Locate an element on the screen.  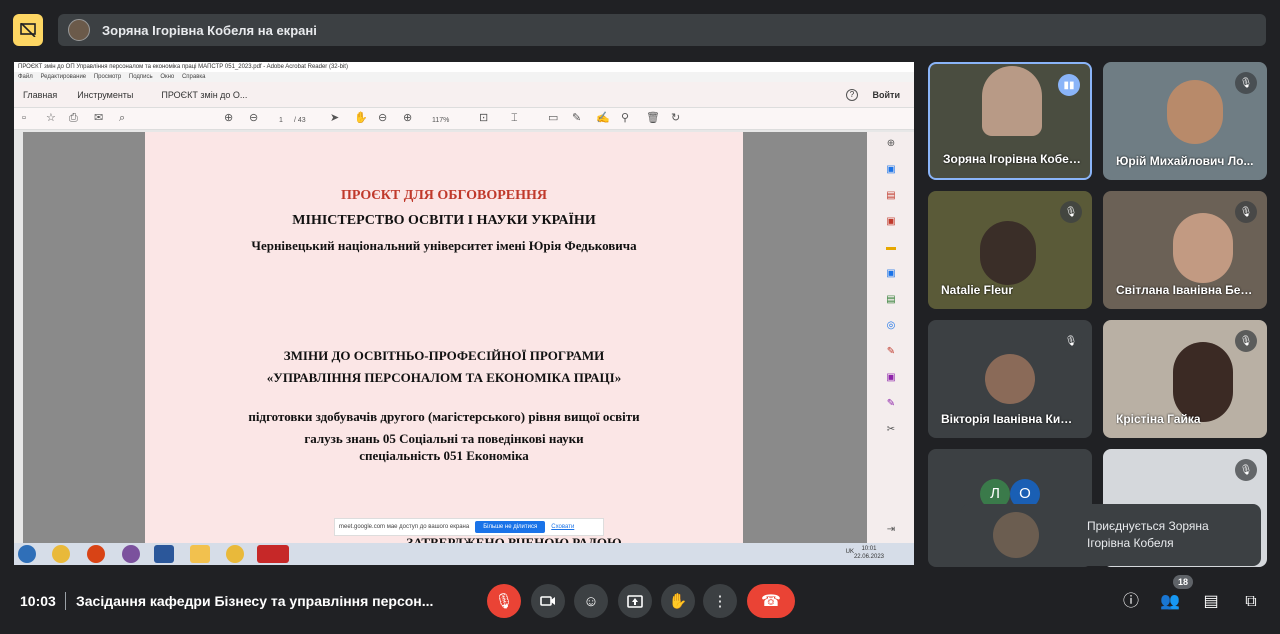
chat-icon: ▤ is located at coordinates (1211, 602).